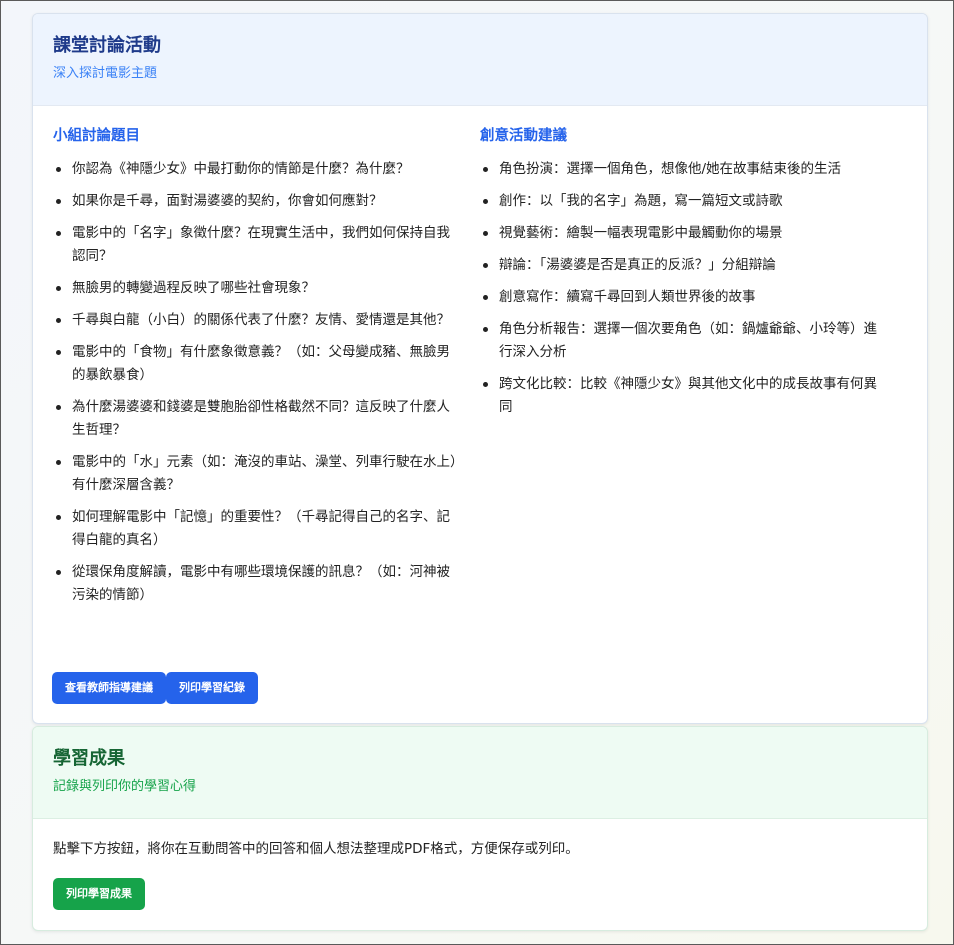 The image size is (954, 945). What do you see at coordinates (99, 894) in the screenshot?
I see `print-results-button: 列印學習成果` at bounding box center [99, 894].